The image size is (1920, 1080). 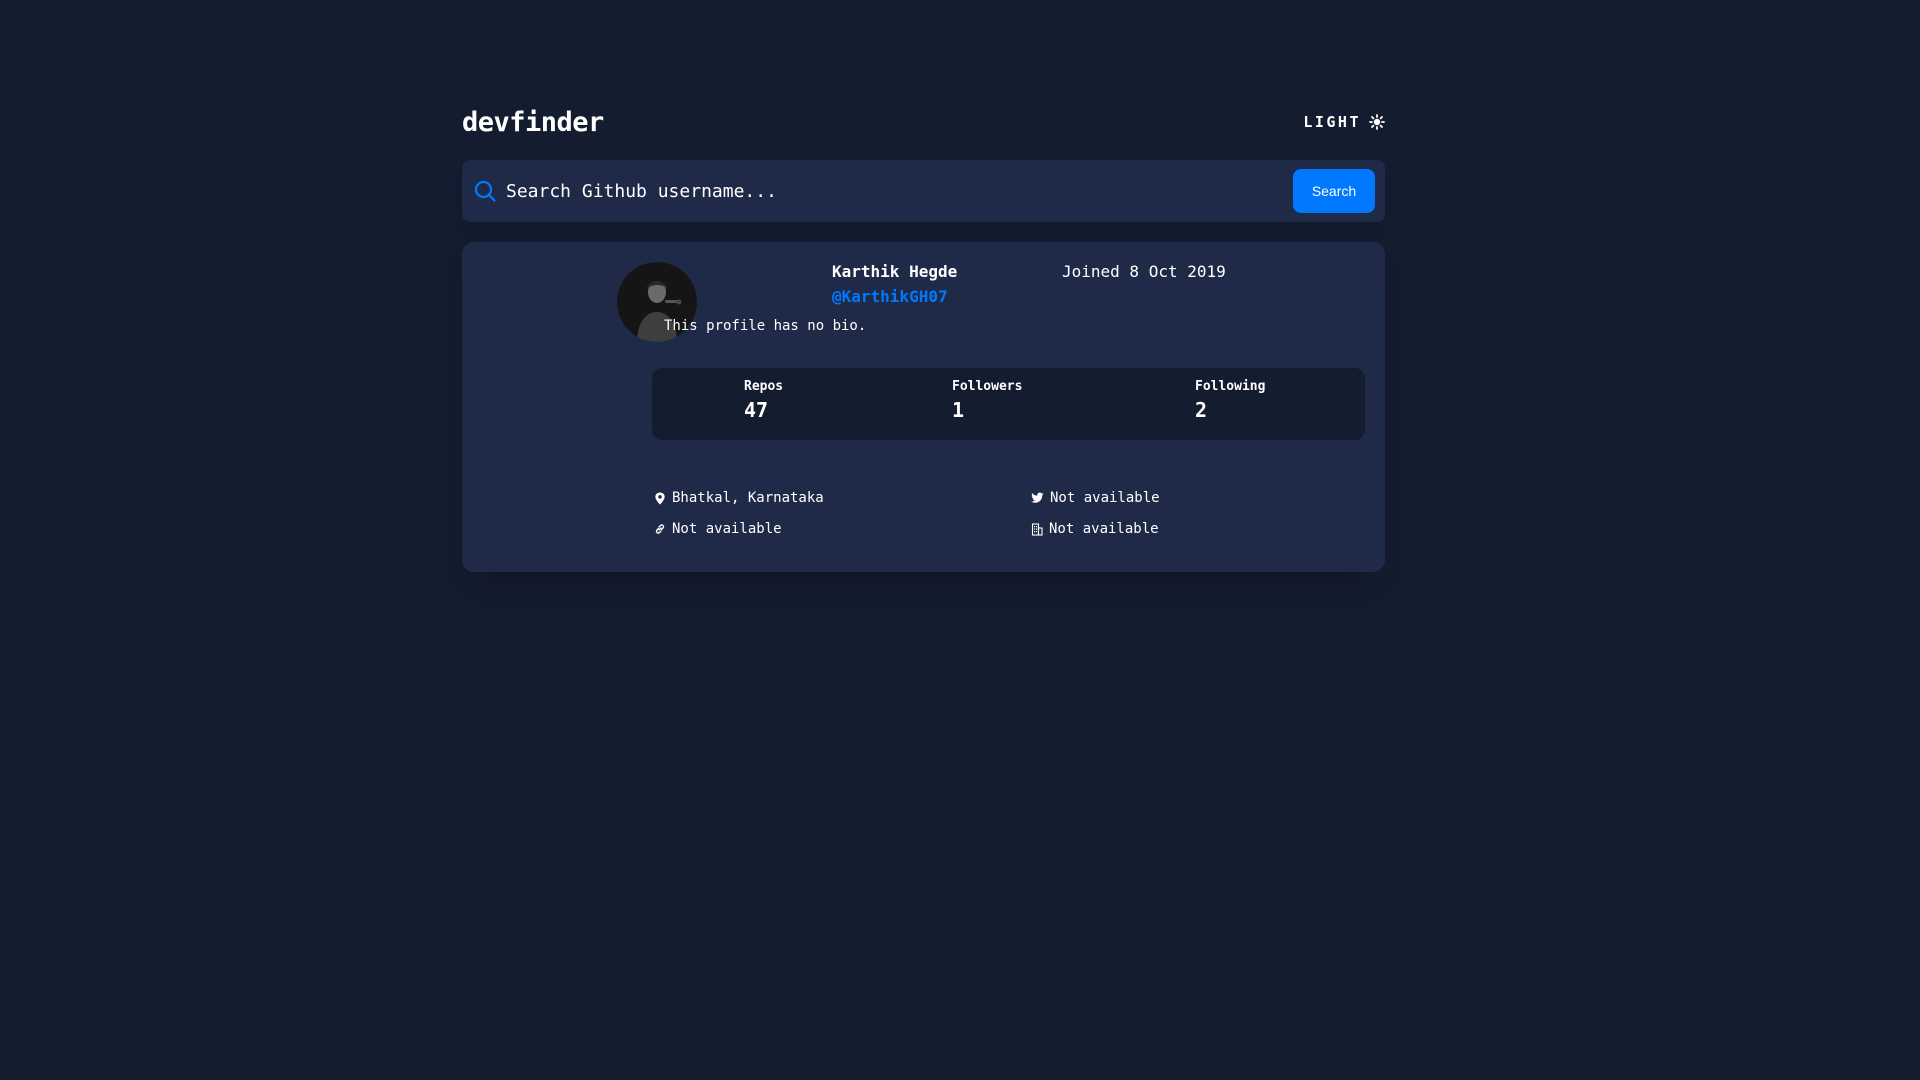 I want to click on stat-followers: Followers 1, so click(x=987, y=400).